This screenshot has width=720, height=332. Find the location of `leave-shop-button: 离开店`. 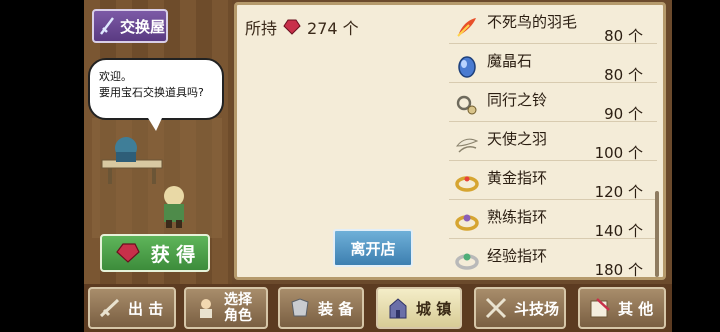

leave-shop-button: 离开店 is located at coordinates (373, 248).